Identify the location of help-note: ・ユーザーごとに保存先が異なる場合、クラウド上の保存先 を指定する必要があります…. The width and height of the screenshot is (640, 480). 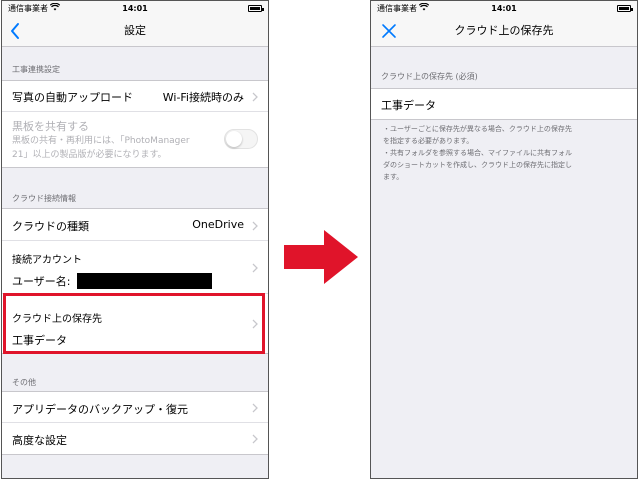
(507, 153).